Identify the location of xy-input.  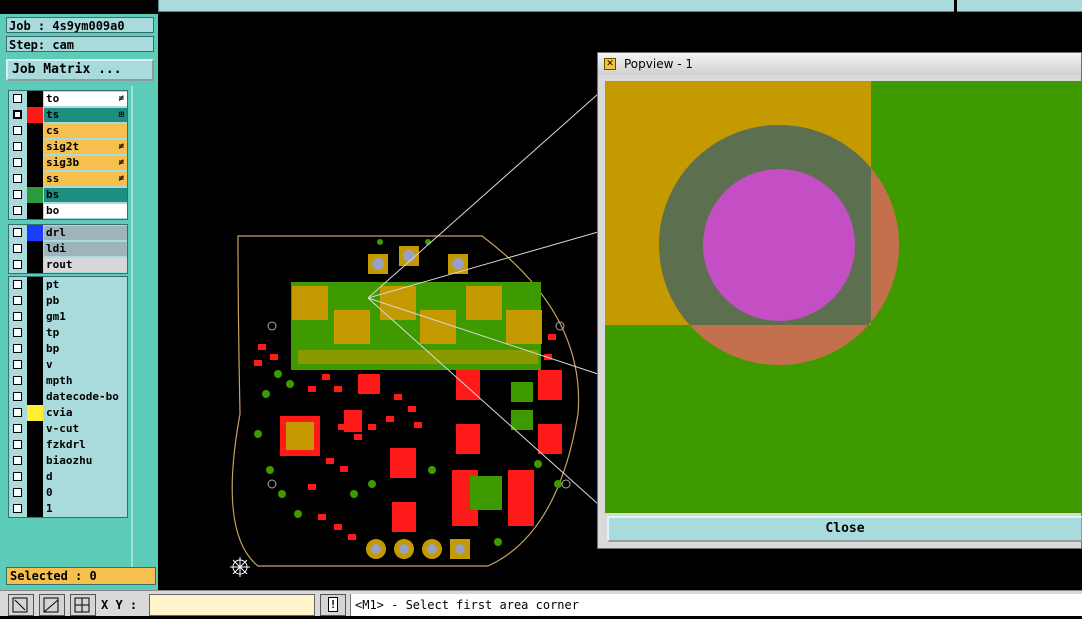
(232, 605).